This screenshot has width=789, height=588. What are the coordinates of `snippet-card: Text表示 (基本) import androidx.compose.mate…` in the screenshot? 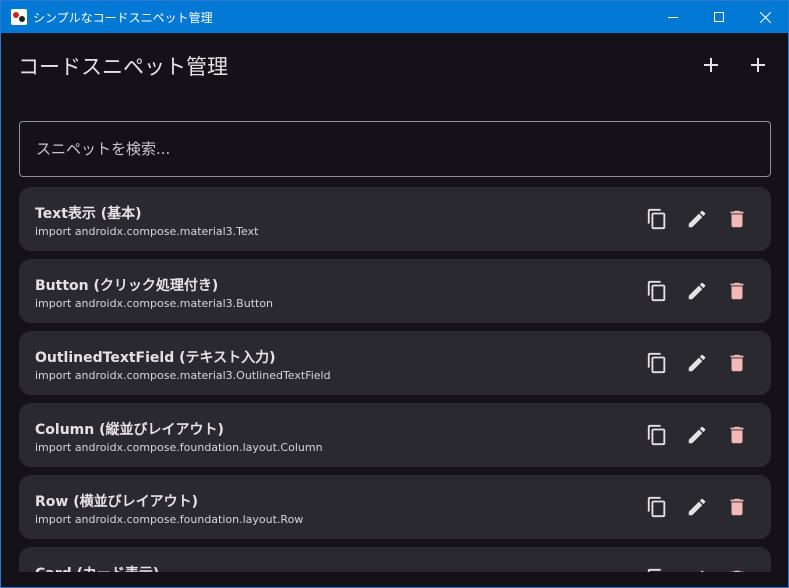 It's located at (395, 219).